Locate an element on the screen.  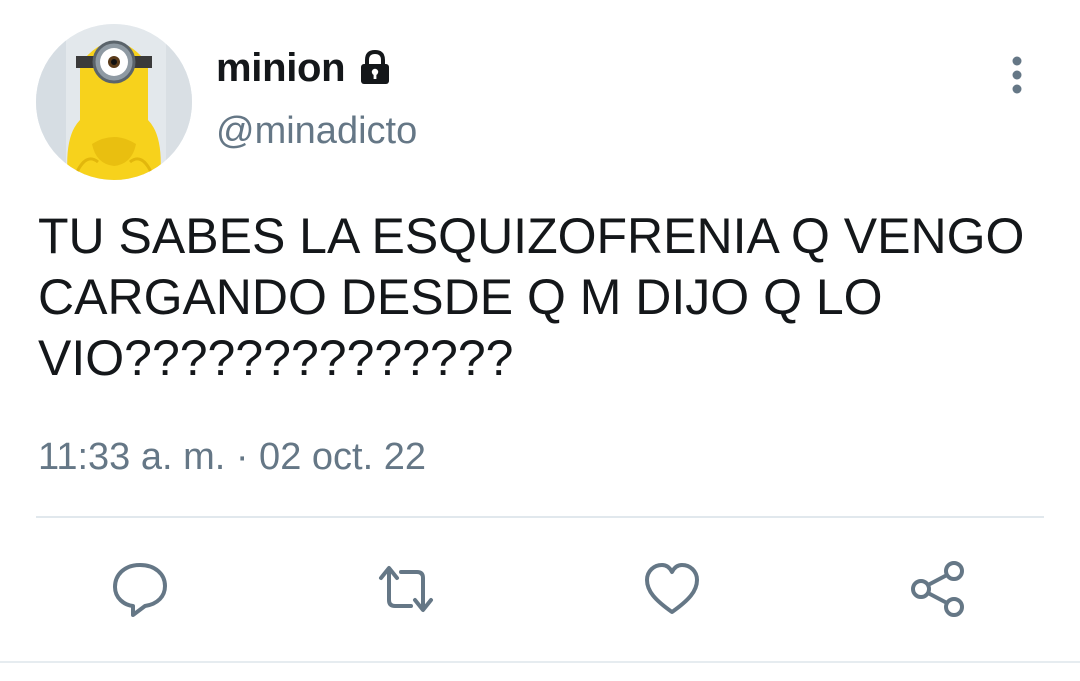
tweet-timestamp: 11:33 a. m. · 02 oct. 22 is located at coordinates (232, 457).